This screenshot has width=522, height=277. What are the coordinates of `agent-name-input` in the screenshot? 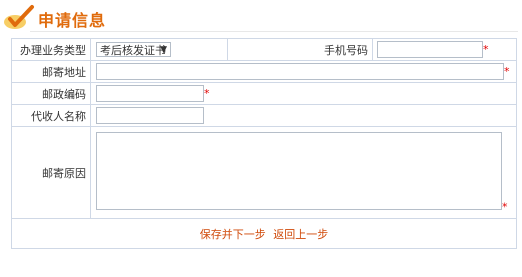 It's located at (150, 115).